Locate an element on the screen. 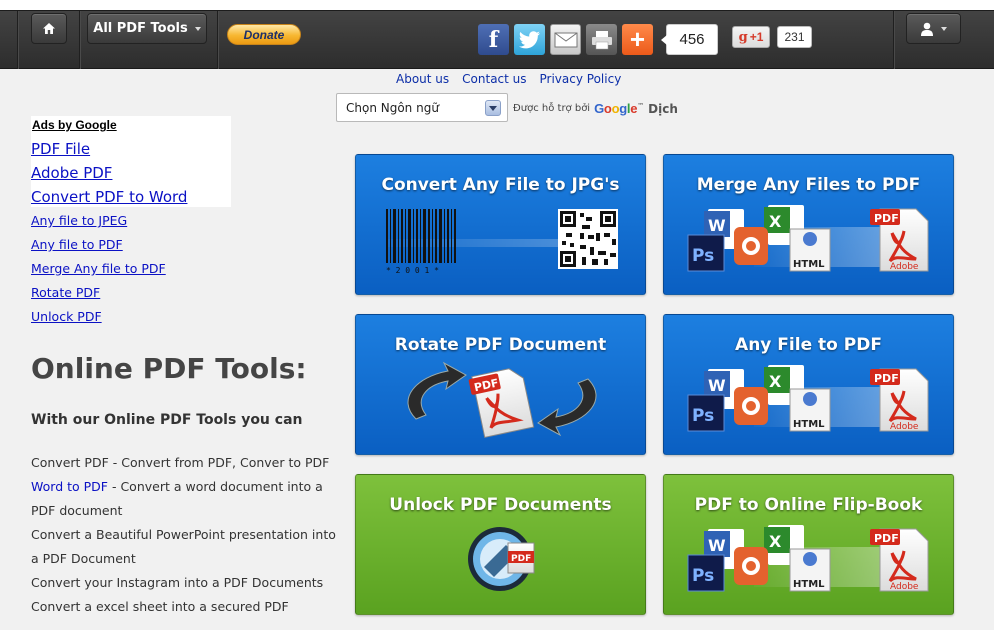 The height and width of the screenshot is (630, 994). sidebar-link-rotate-pdf: Rotate PDF is located at coordinates (65, 292).